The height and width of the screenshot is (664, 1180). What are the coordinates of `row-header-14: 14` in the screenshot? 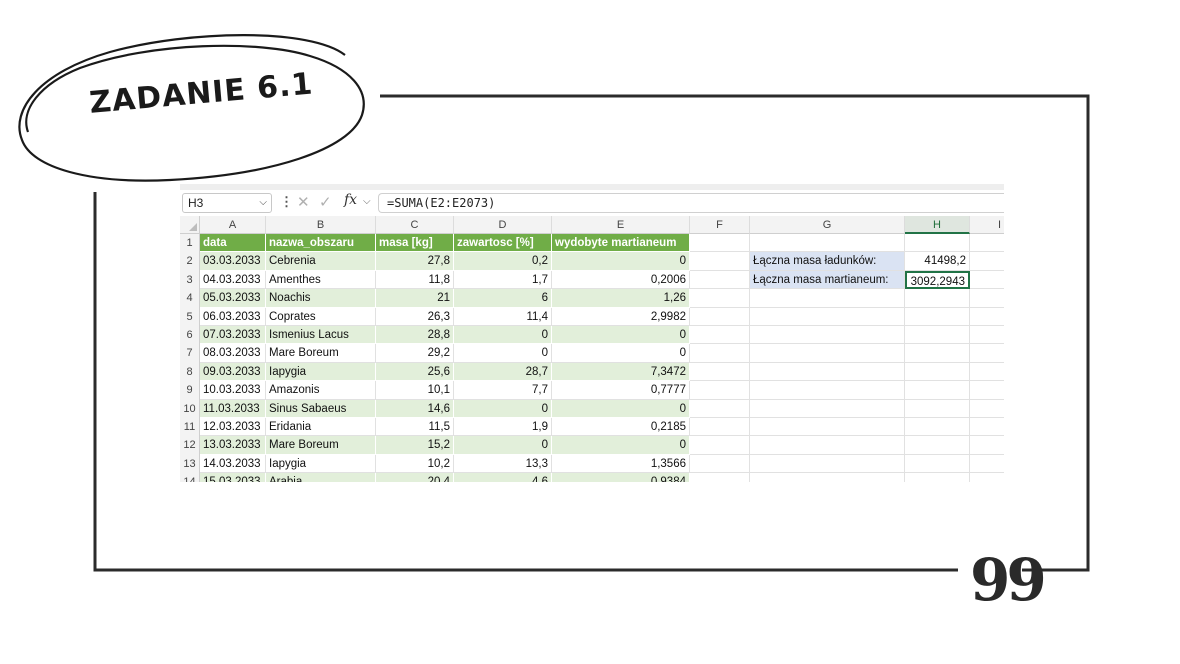 It's located at (190, 477).